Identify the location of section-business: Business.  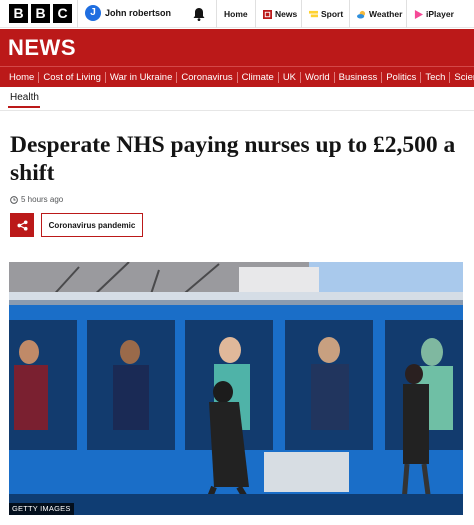
(359, 77).